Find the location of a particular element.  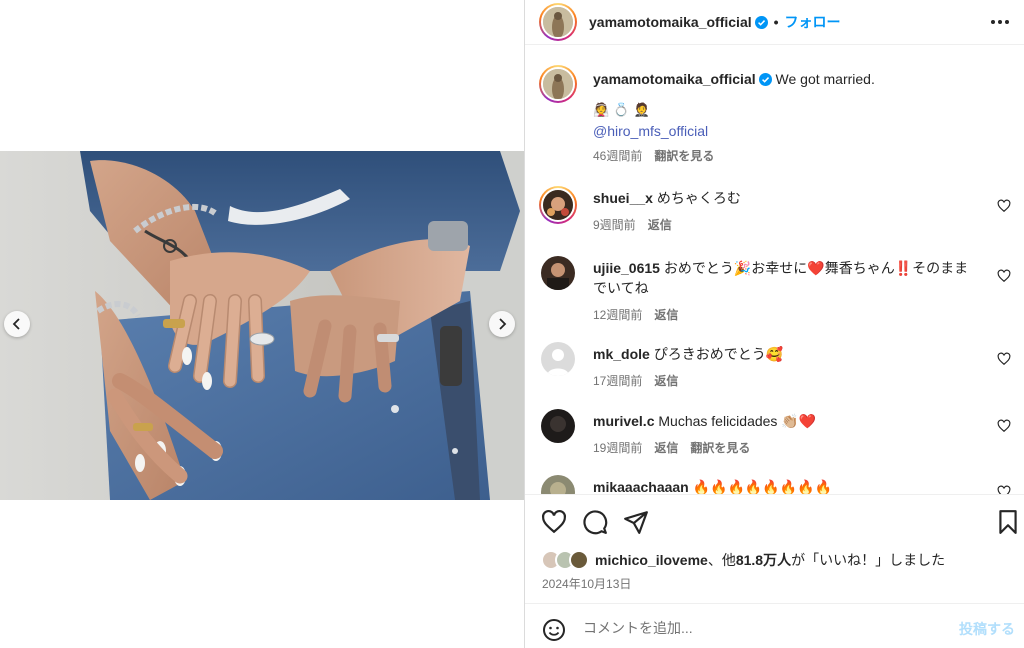

comment-text: めちゃくろむ is located at coordinates (698, 198).